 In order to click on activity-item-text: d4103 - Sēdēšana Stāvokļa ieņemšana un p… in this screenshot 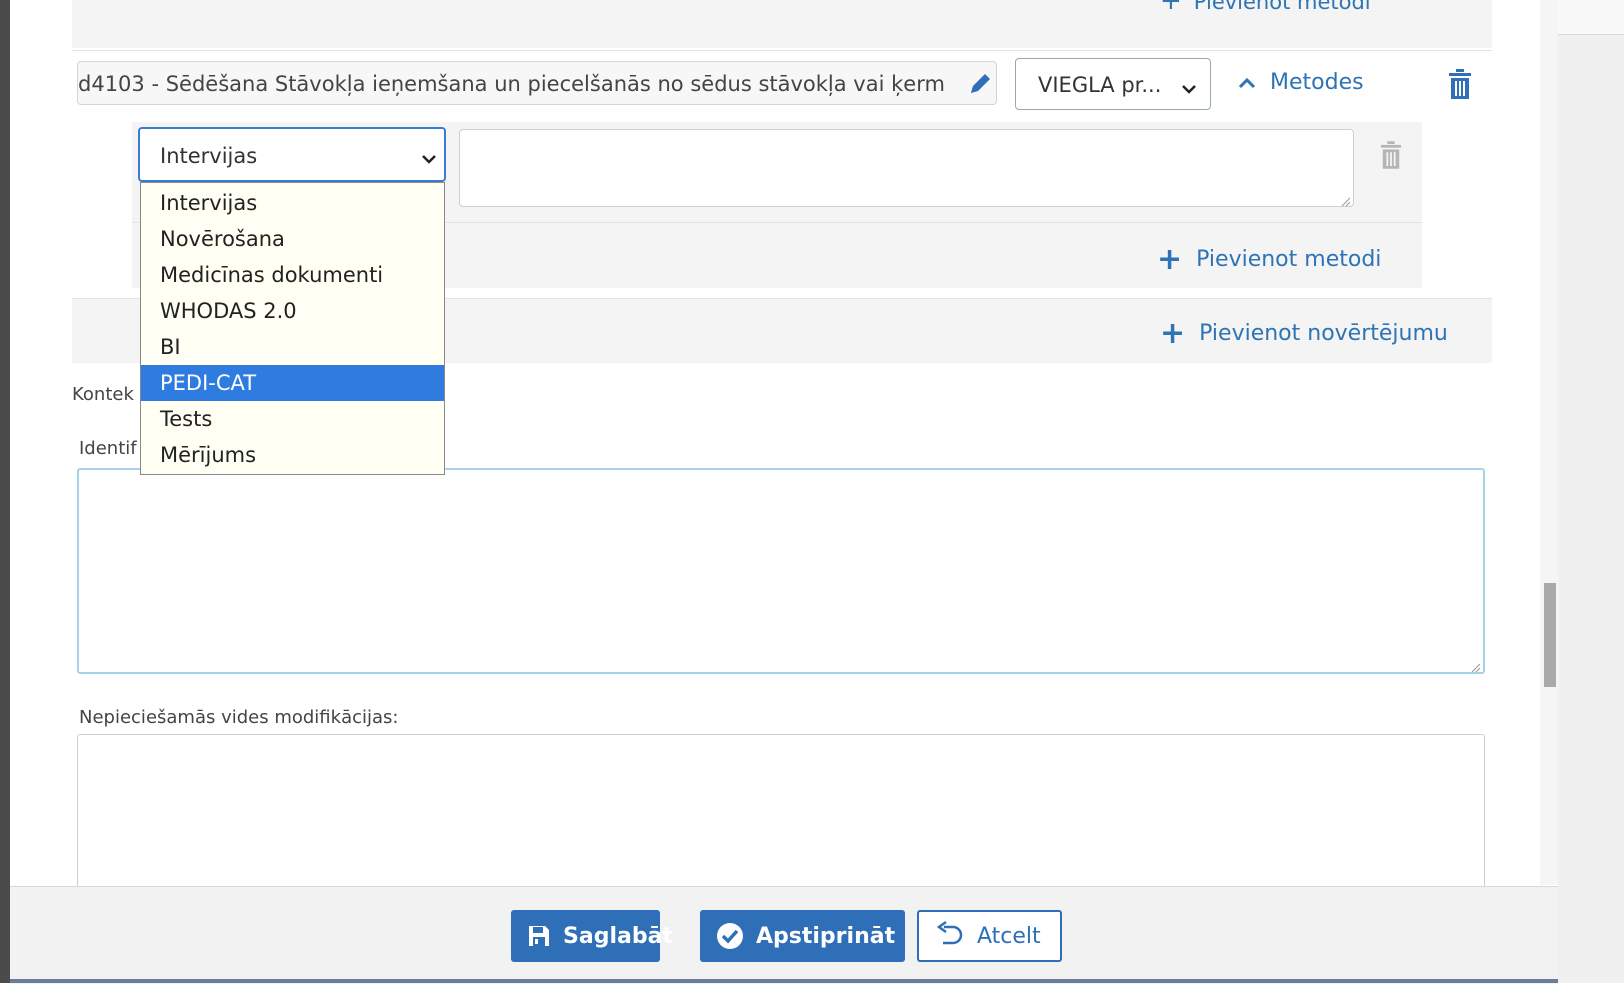, I will do `click(511, 84)`.